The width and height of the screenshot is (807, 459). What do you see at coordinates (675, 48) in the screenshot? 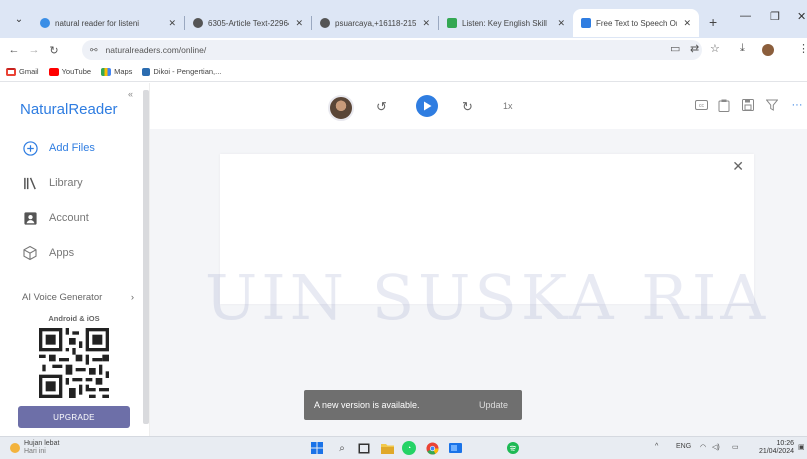
I see `cast-icon: ▭` at bounding box center [675, 48].